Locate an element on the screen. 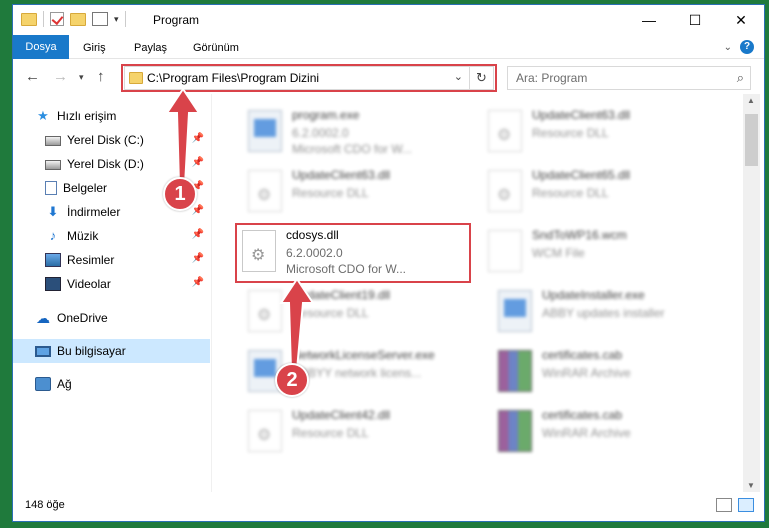 Image resolution: width=769 pixels, height=528 pixels. tab-home: Giriş is located at coordinates (94, 48).